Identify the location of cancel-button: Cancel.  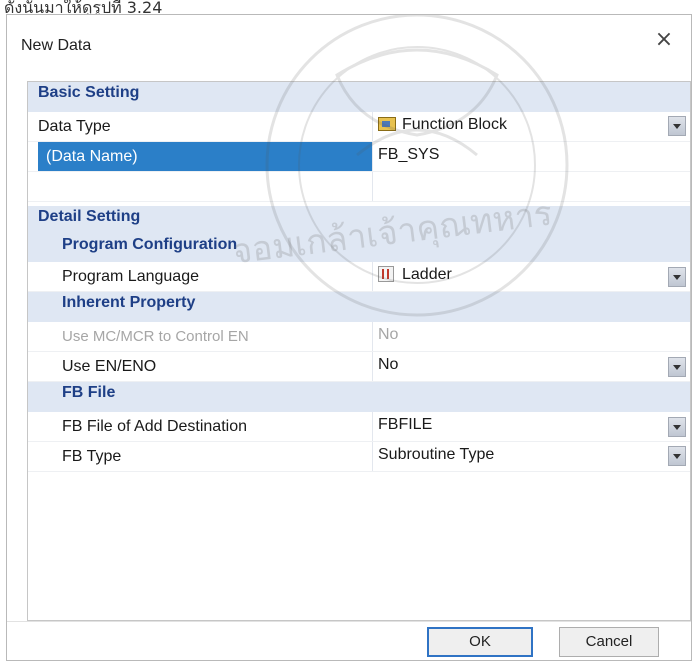
(609, 642).